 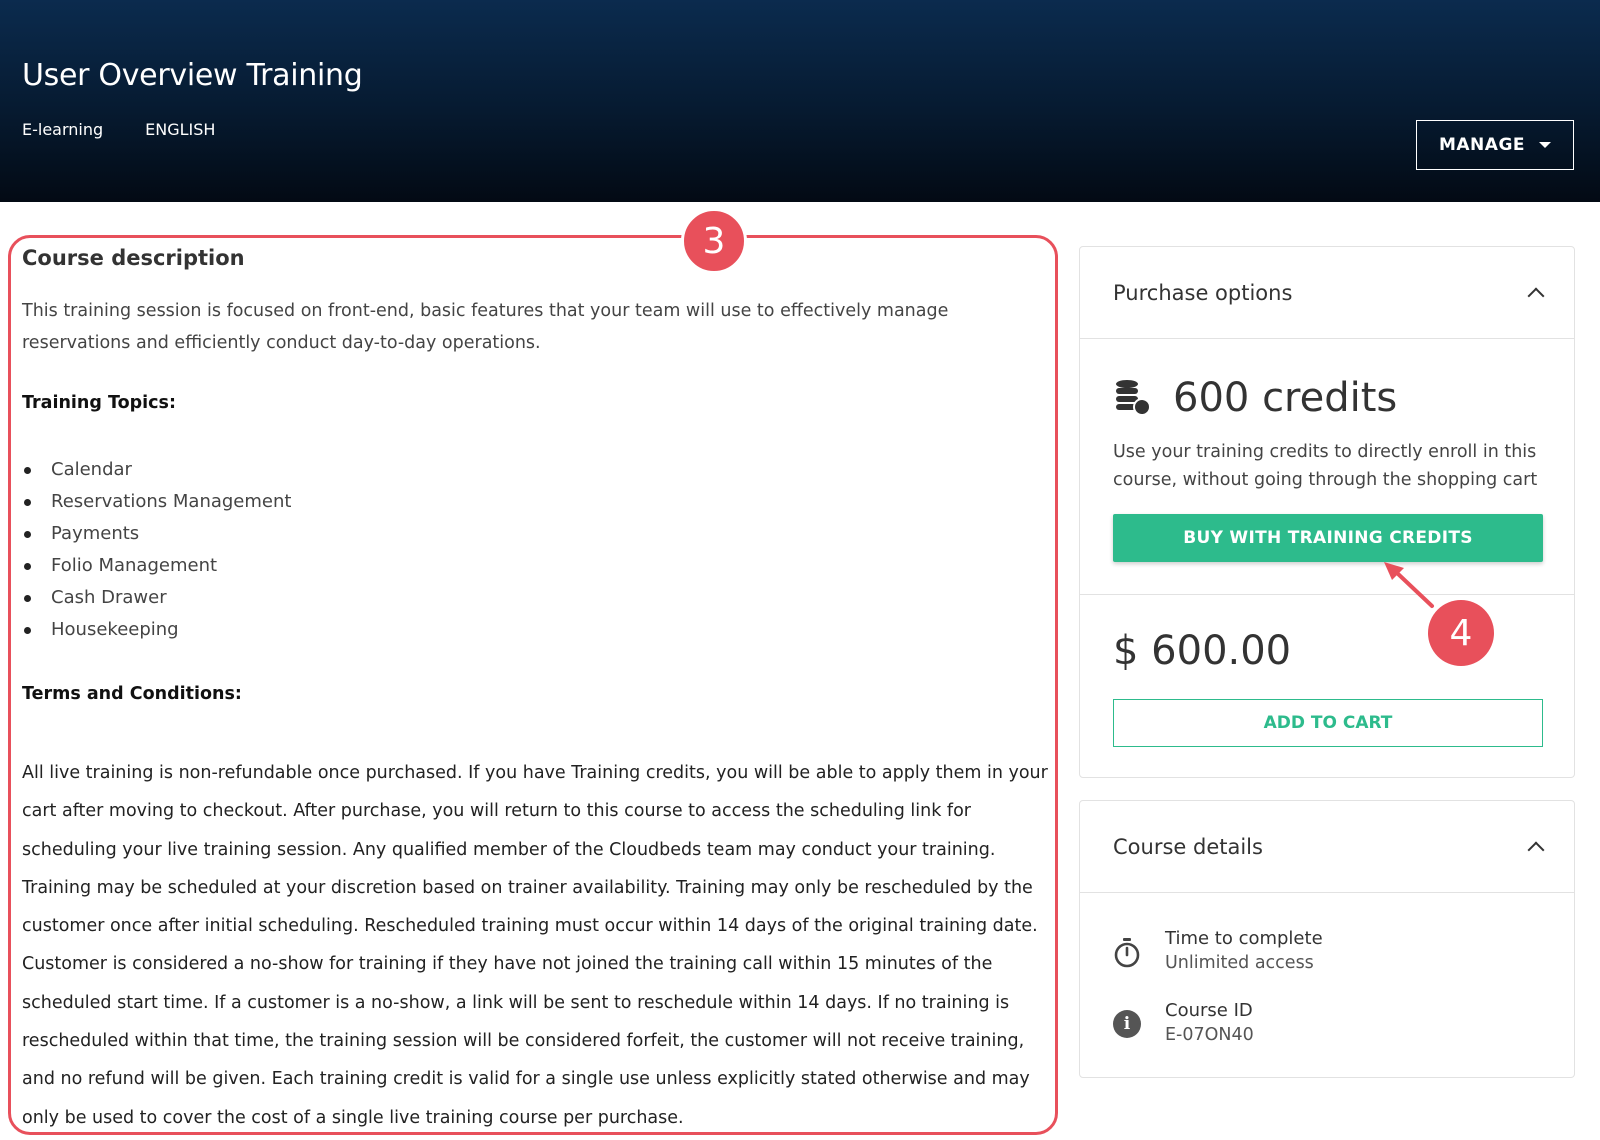 What do you see at coordinates (1482, 145) in the screenshot?
I see `manage-label: MANAGE` at bounding box center [1482, 145].